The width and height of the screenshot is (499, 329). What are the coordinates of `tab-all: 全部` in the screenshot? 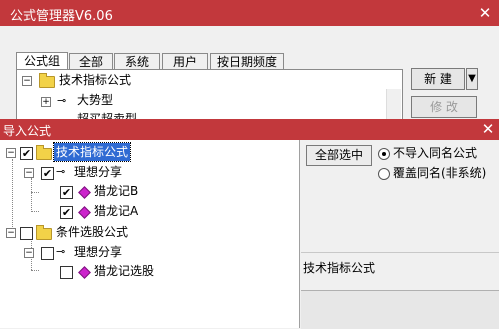 It's located at (91, 61).